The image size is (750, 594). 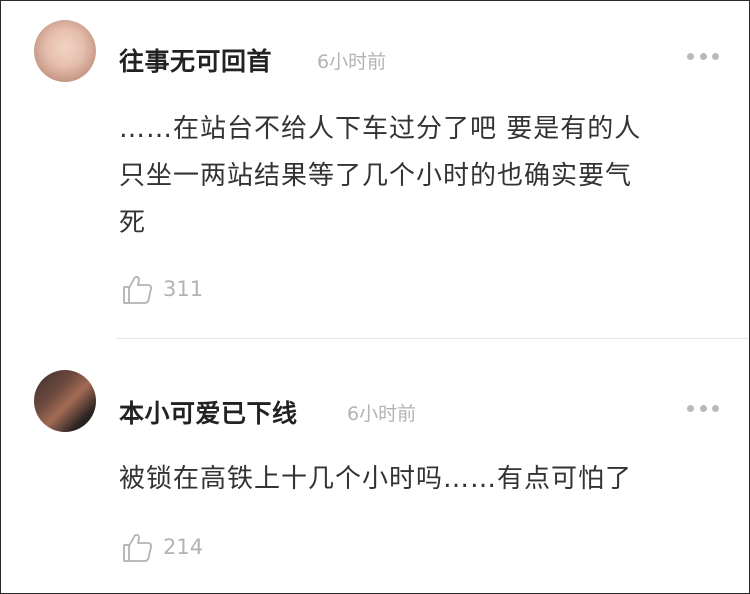 I want to click on comment-text-line: ……在站台不给人下车过分了吧 要是有的人, so click(x=380, y=129).